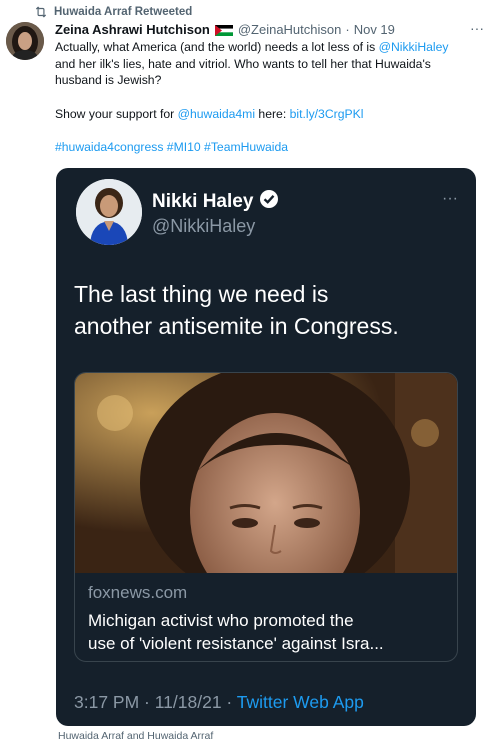  I want to click on tweet-date: Nov 19, so click(374, 29).